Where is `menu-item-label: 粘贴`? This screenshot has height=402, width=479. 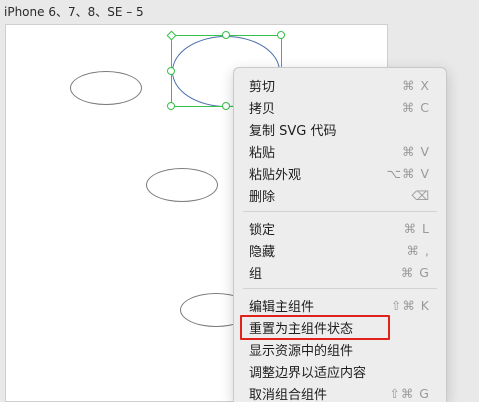
menu-item-label: 粘贴 is located at coordinates (262, 153).